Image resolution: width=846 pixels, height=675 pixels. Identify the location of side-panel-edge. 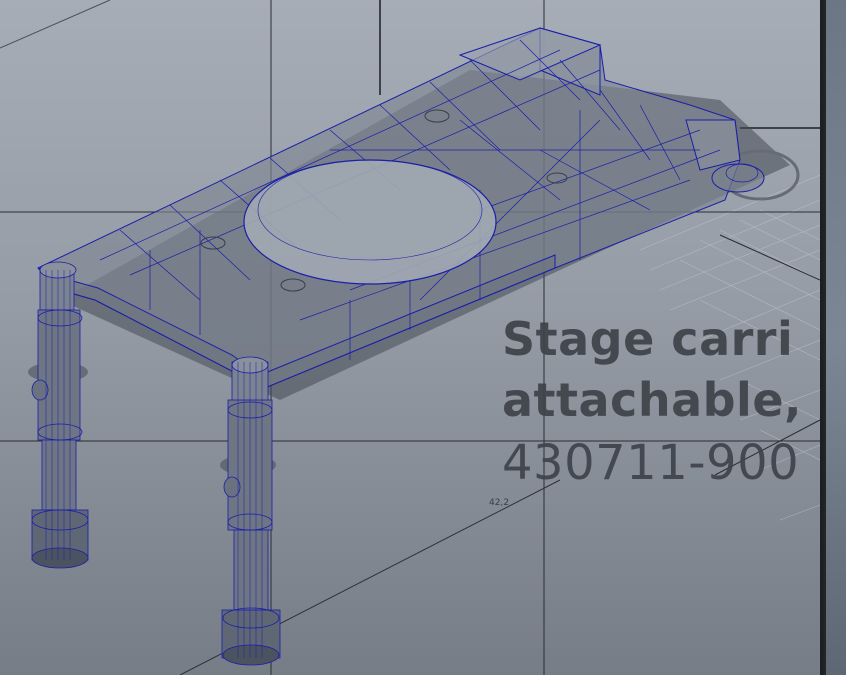
(833, 337).